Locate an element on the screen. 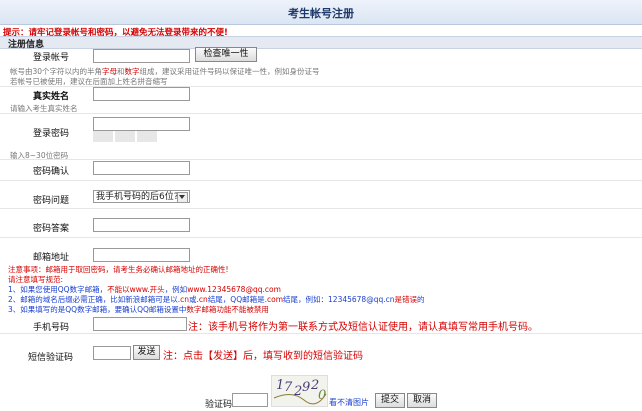 The width and height of the screenshot is (642, 411). rule-text: 1、如果您使用QQ数字邮箱， is located at coordinates (58, 289).